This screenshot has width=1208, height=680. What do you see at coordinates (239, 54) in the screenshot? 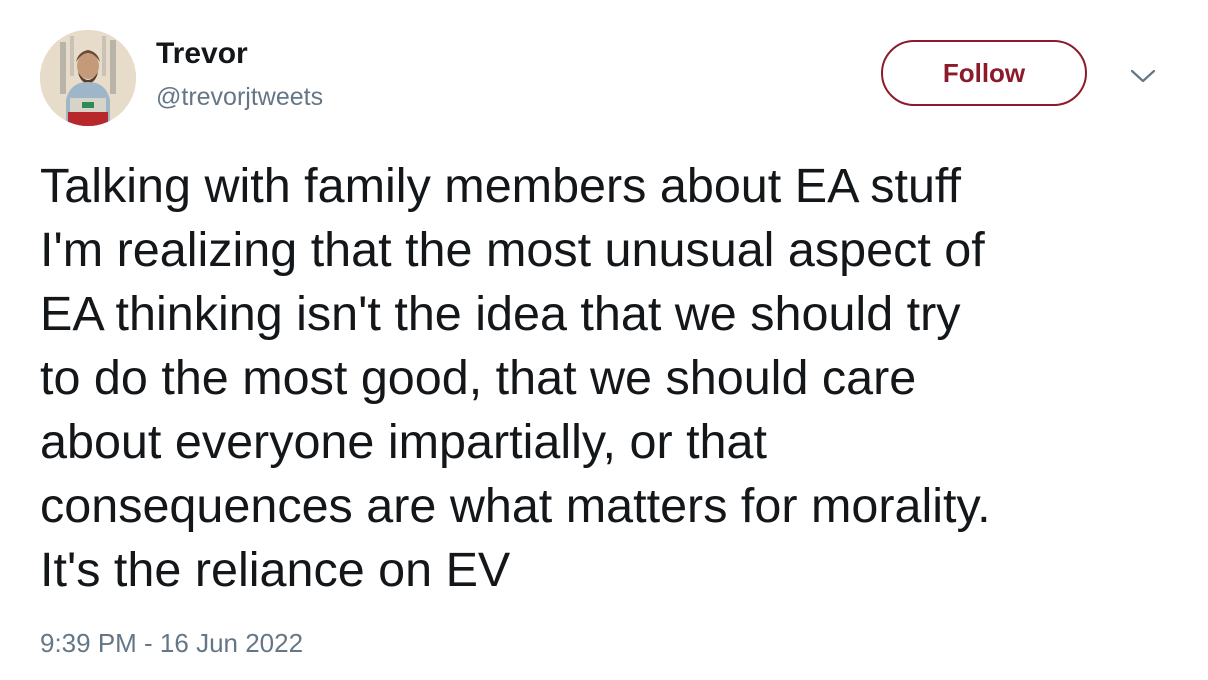
I see `author-display-name: Trevor` at bounding box center [239, 54].